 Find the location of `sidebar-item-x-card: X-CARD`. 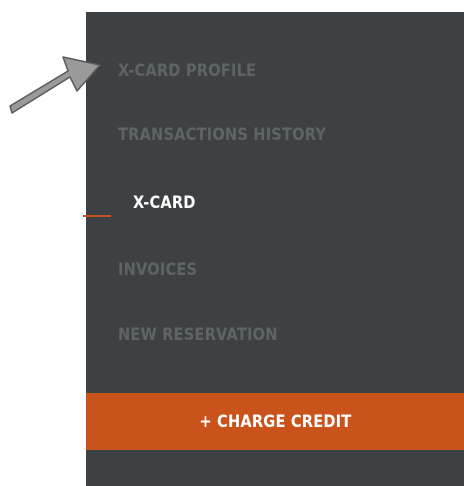

sidebar-item-x-card: X-CARD is located at coordinates (164, 203).